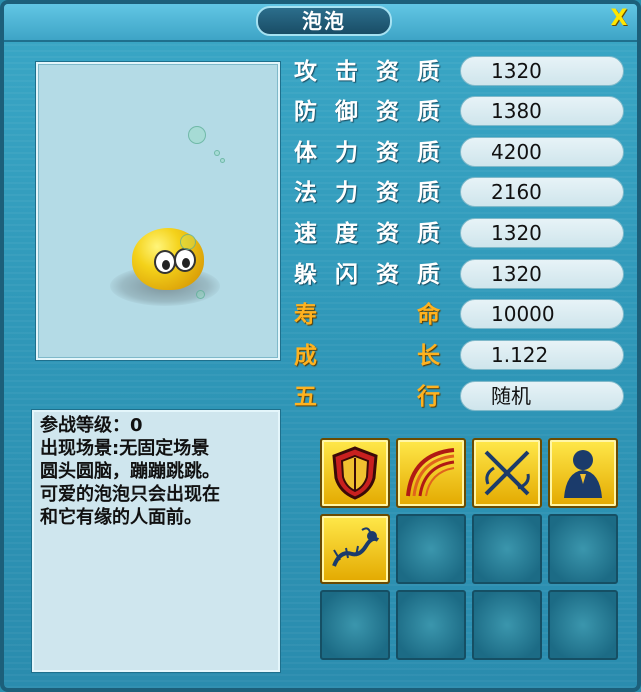  What do you see at coordinates (367, 356) in the screenshot?
I see `stat-label: 成长` at bounding box center [367, 356].